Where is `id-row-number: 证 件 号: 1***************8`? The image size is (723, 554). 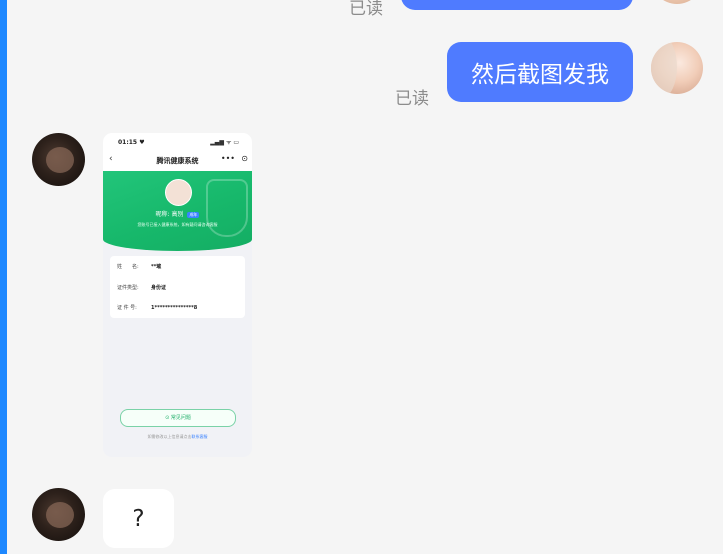 id-row-number: 证 件 号: 1***************8 is located at coordinates (157, 307).